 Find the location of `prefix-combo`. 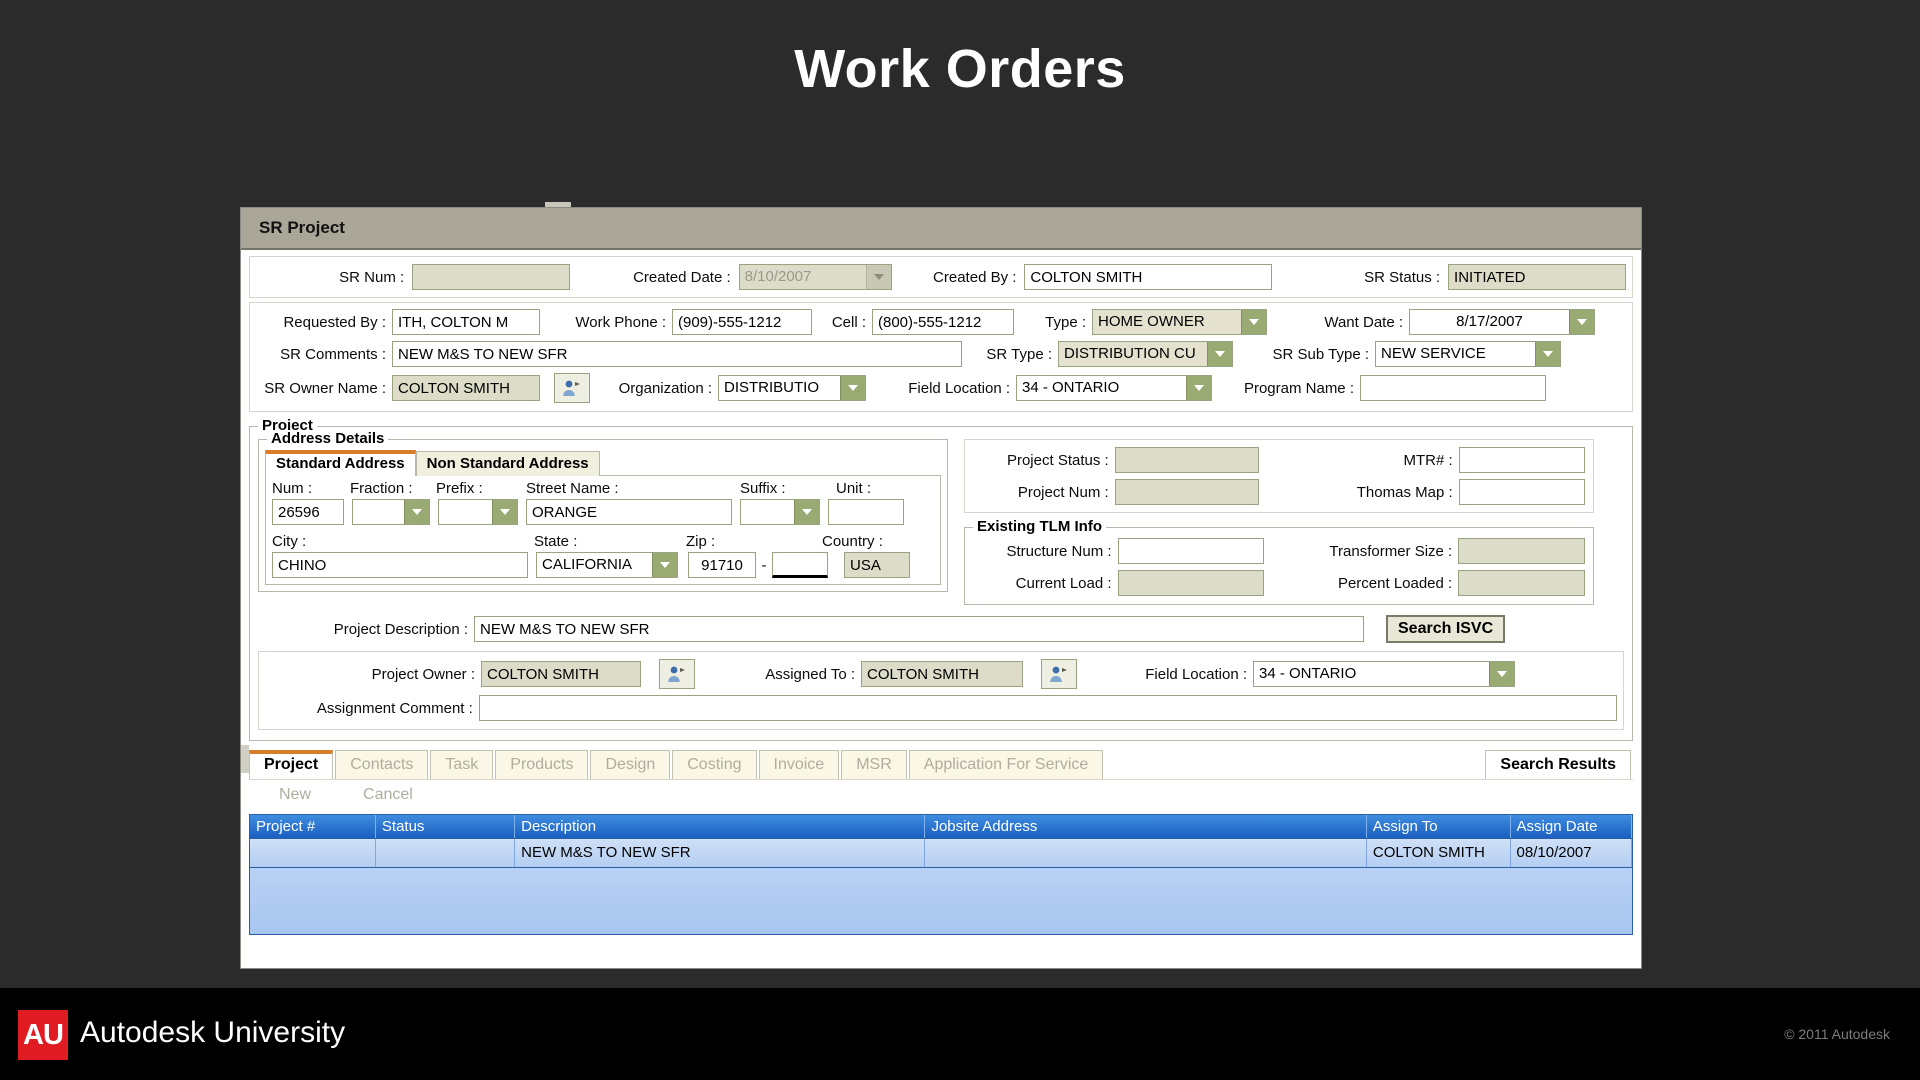

prefix-combo is located at coordinates (478, 512).